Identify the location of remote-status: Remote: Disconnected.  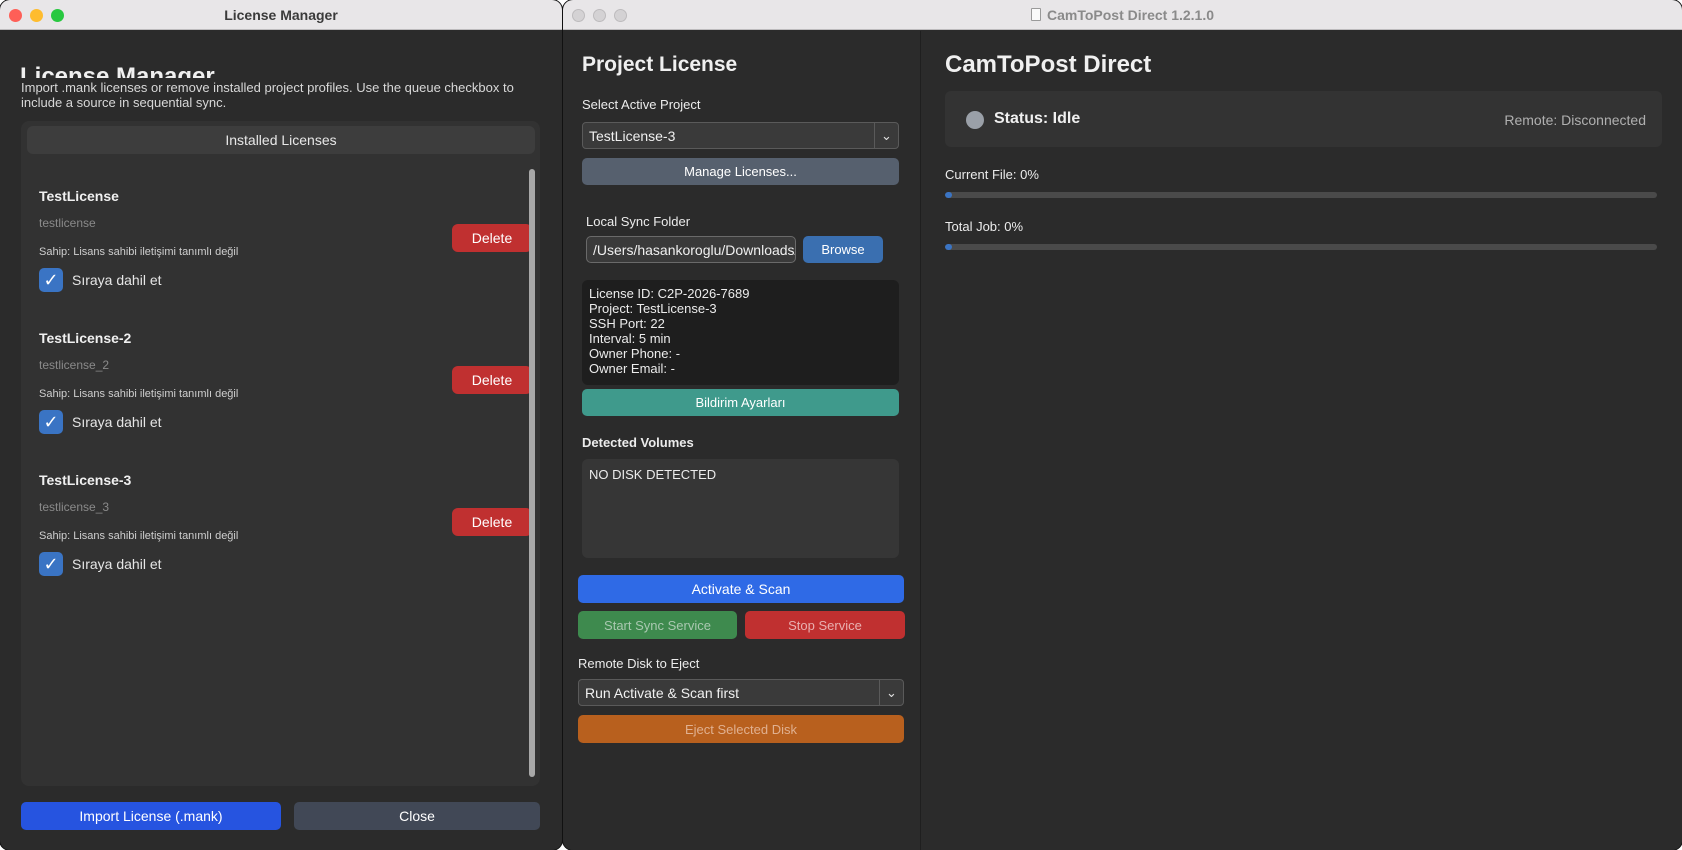
(1575, 120).